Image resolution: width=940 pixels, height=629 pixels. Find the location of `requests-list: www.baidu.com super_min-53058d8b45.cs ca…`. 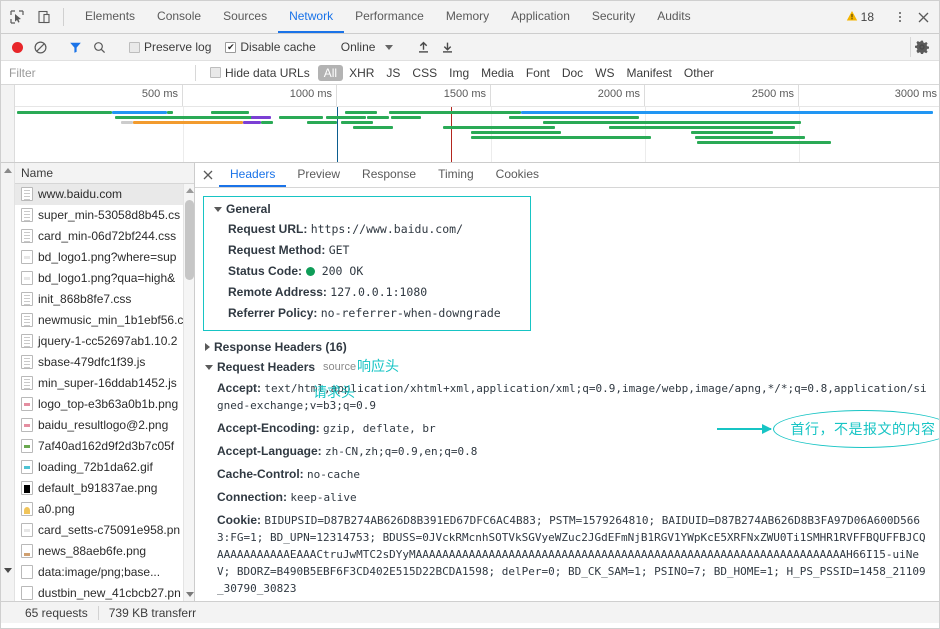

requests-list: www.baidu.com super_min-53058d8b45.cs ca… is located at coordinates (97, 392).